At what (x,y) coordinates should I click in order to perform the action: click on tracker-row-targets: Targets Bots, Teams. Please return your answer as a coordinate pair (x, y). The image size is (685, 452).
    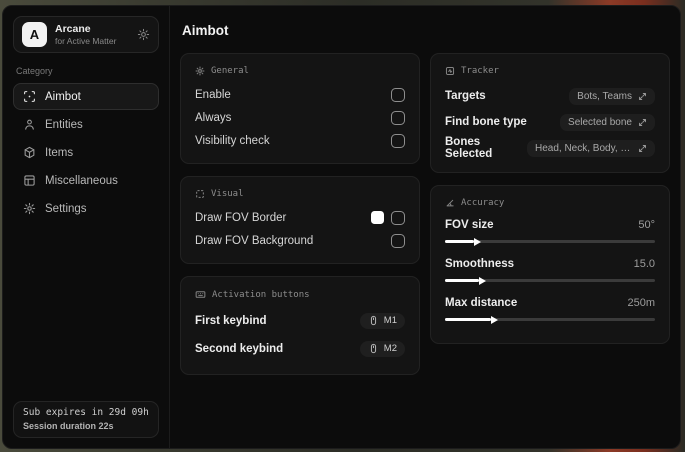
    Looking at the image, I should click on (550, 96).